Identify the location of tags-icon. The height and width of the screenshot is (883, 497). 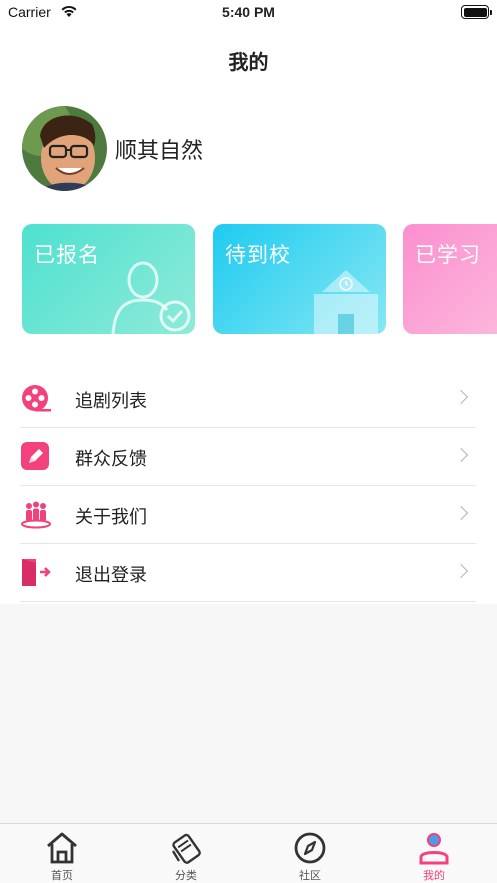
(186, 848).